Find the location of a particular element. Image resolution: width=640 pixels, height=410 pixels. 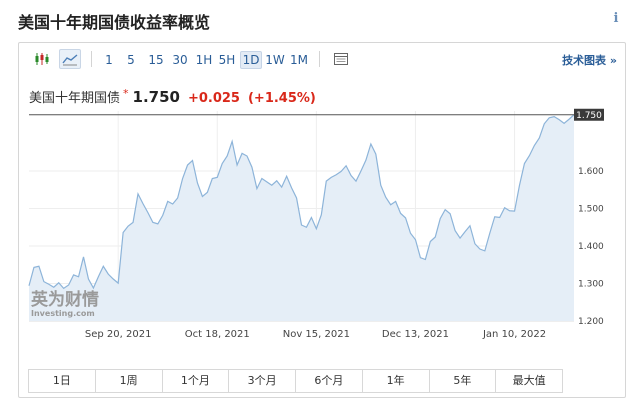

area-chart-icon is located at coordinates (70, 59).